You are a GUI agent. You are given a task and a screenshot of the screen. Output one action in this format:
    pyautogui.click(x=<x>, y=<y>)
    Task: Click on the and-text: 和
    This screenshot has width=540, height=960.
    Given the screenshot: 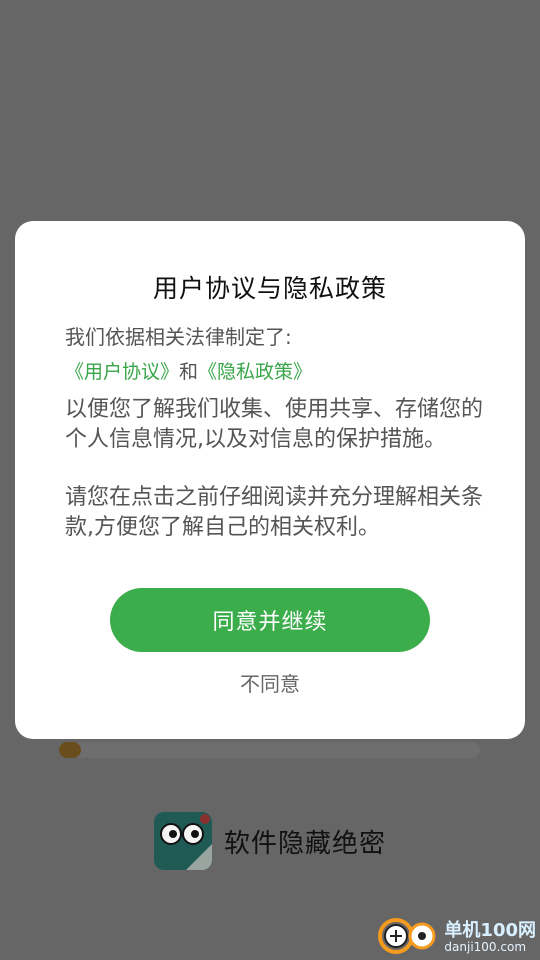 What is the action you would take?
    pyautogui.click(x=189, y=372)
    